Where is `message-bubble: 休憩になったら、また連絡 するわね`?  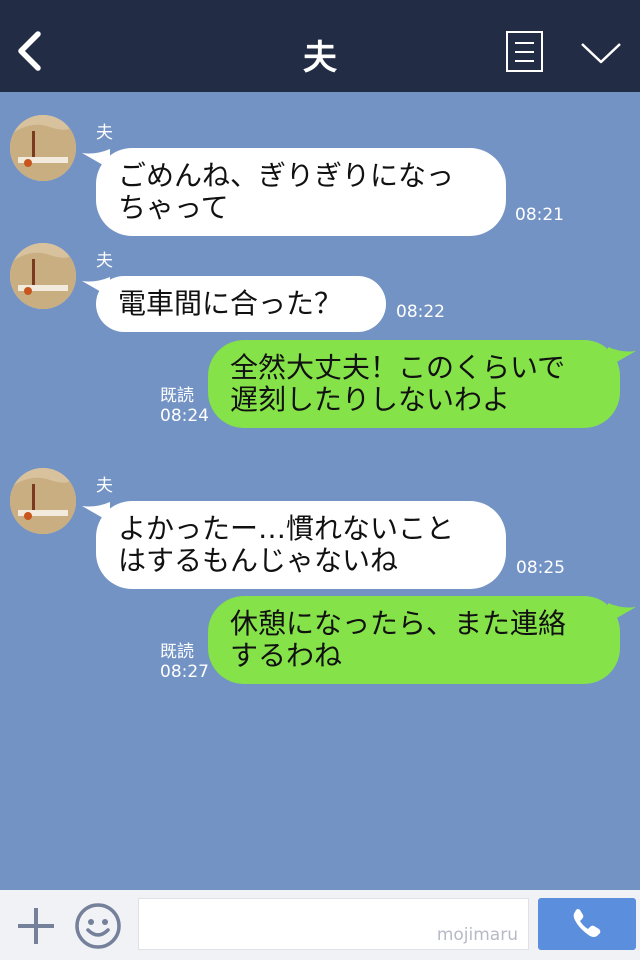 message-bubble: 休憩になったら、また連絡 するわね is located at coordinates (414, 640).